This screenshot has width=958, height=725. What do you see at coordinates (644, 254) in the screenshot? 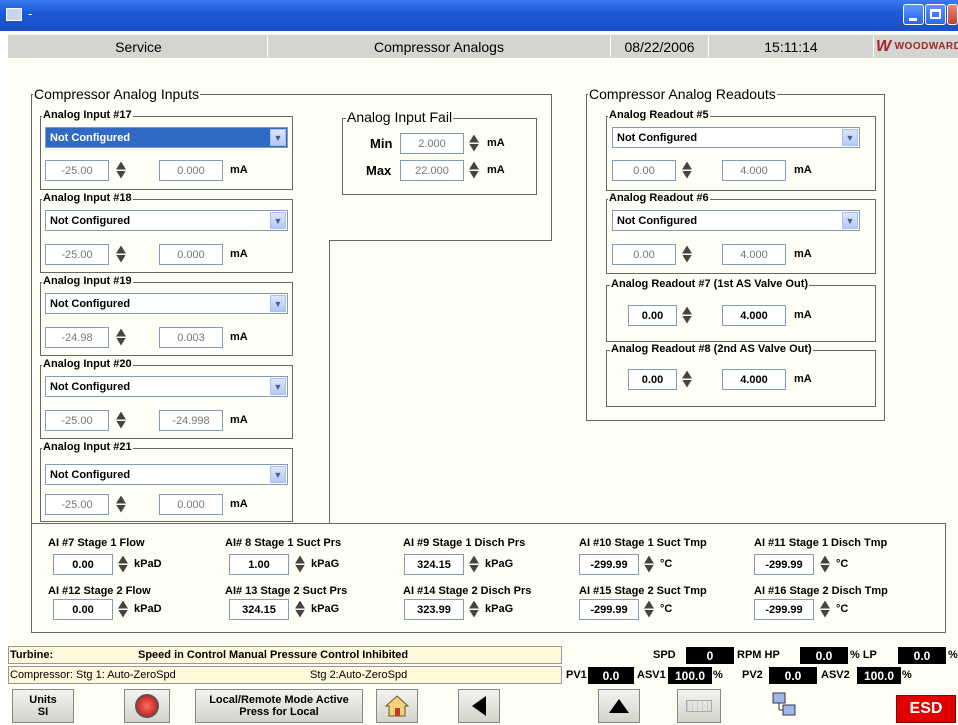
I see `analog-readout-6-value: 0.00` at bounding box center [644, 254].